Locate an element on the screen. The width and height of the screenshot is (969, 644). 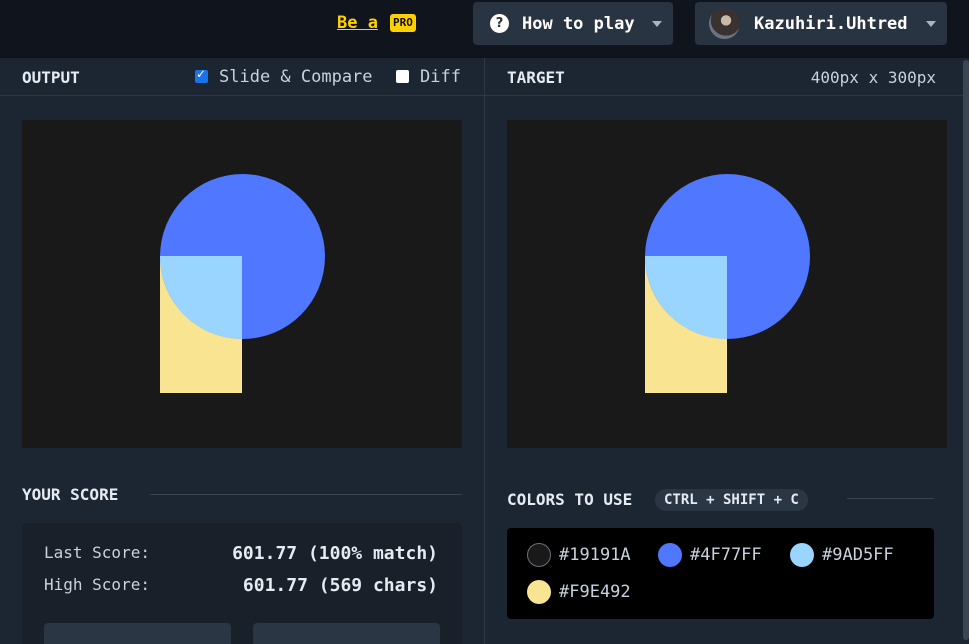
pro-badge: PRO is located at coordinates (403, 23).